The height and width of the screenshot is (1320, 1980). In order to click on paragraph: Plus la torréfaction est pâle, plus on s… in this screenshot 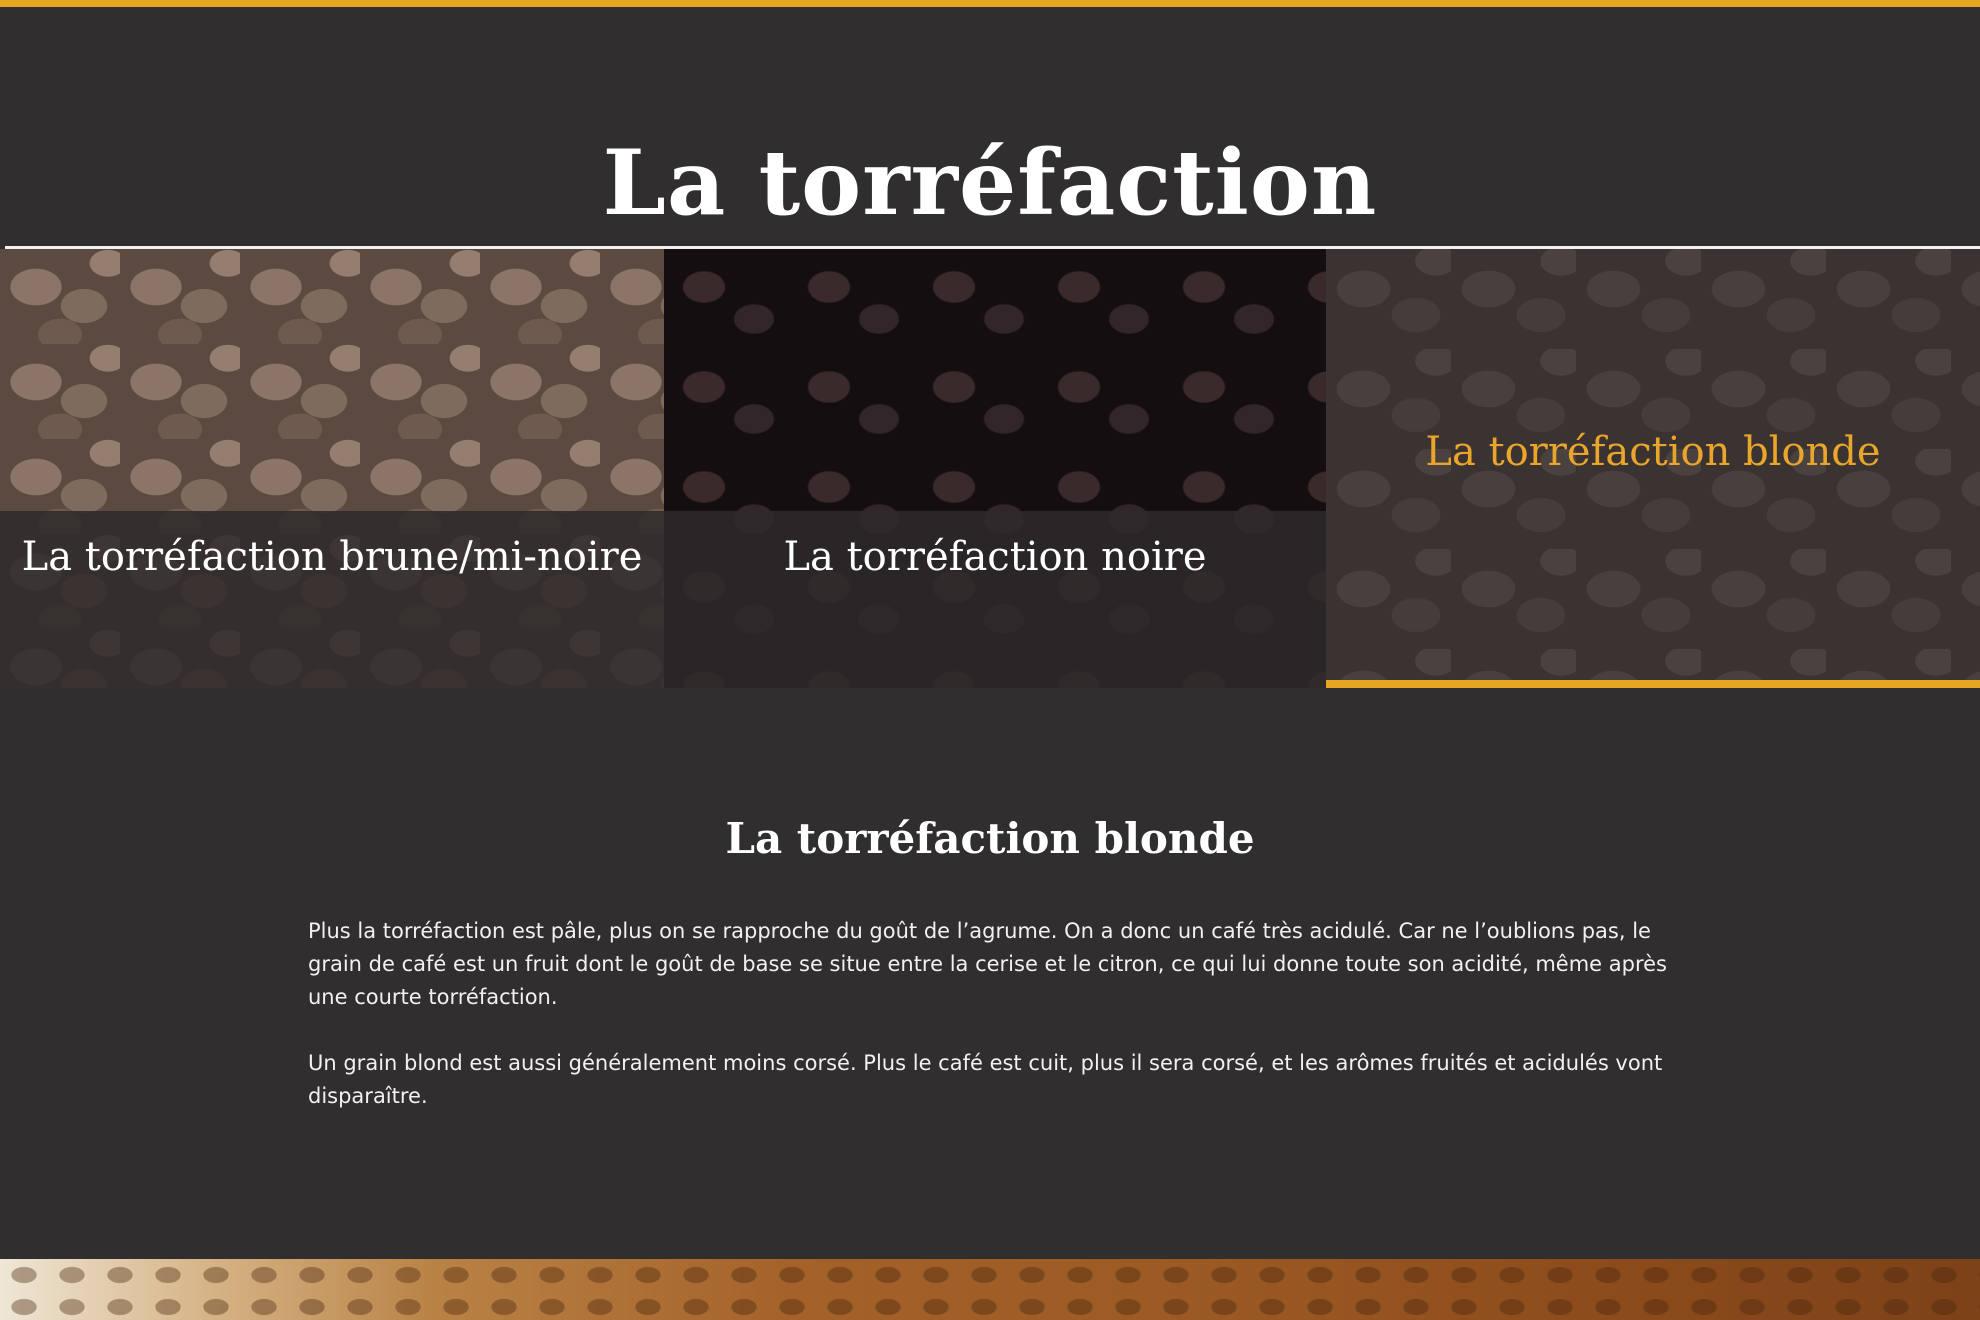, I will do `click(988, 964)`.